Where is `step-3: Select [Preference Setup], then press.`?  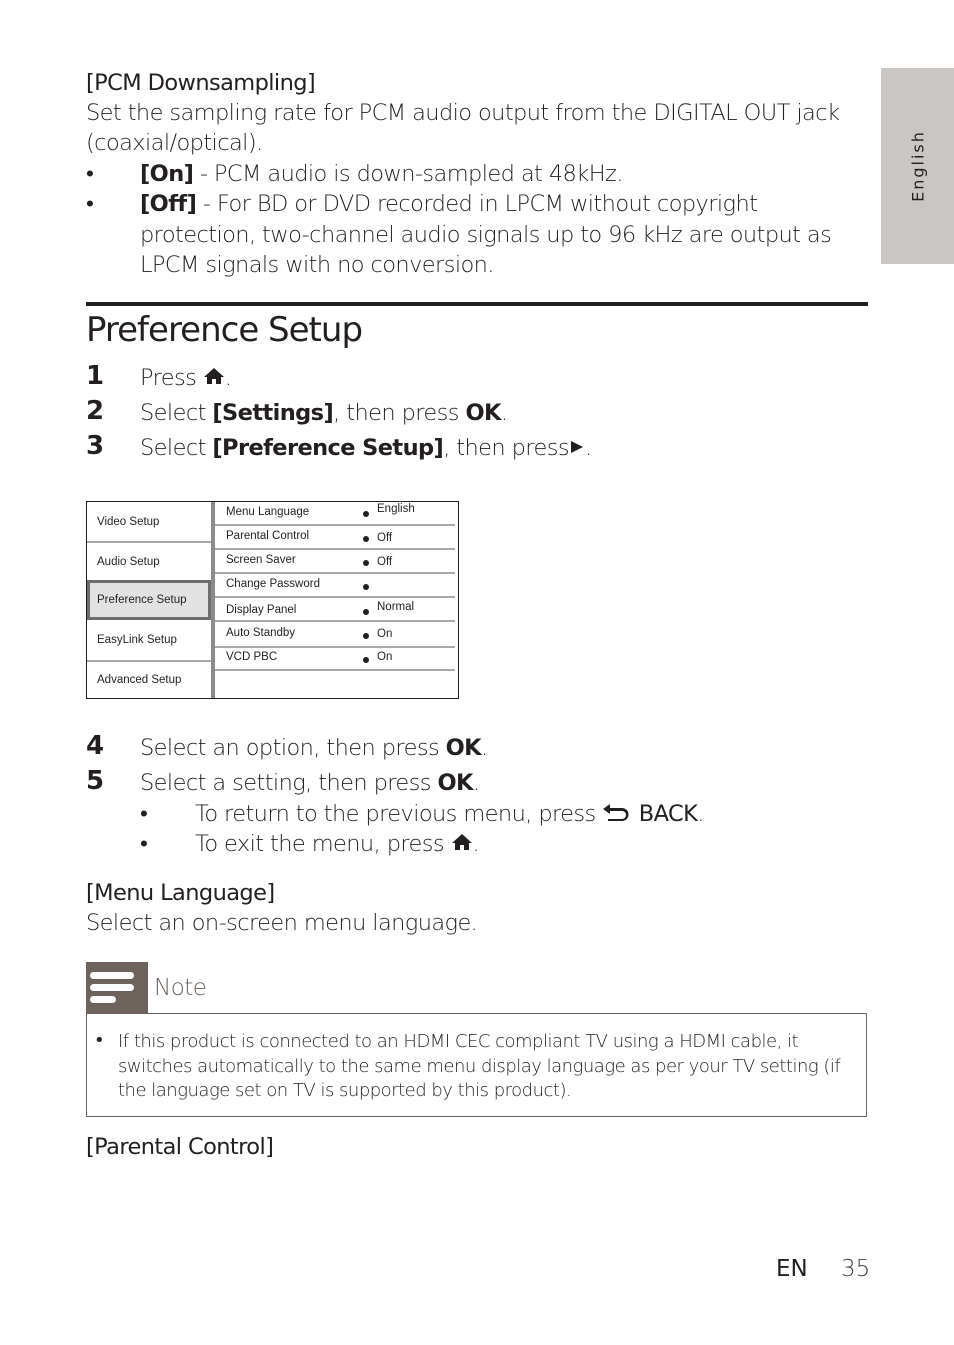 step-3: Select [Preference Setup], then press. is located at coordinates (366, 448).